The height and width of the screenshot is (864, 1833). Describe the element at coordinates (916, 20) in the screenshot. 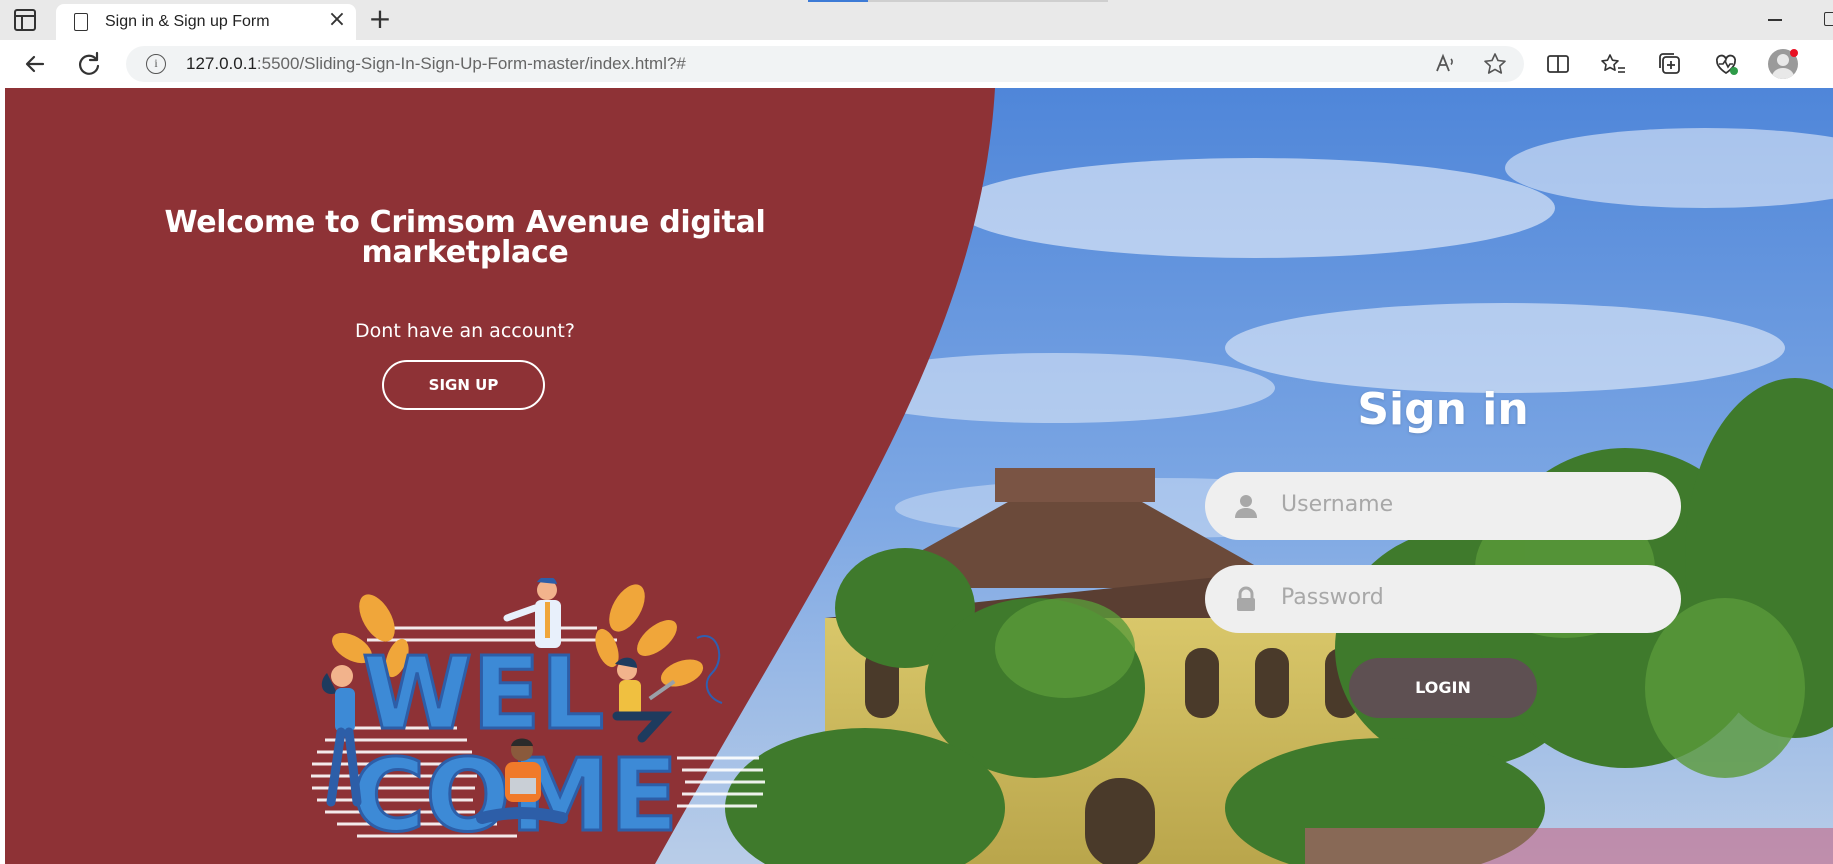

I see `browser-titlebar: Sign in & Sign up Form × +` at that location.